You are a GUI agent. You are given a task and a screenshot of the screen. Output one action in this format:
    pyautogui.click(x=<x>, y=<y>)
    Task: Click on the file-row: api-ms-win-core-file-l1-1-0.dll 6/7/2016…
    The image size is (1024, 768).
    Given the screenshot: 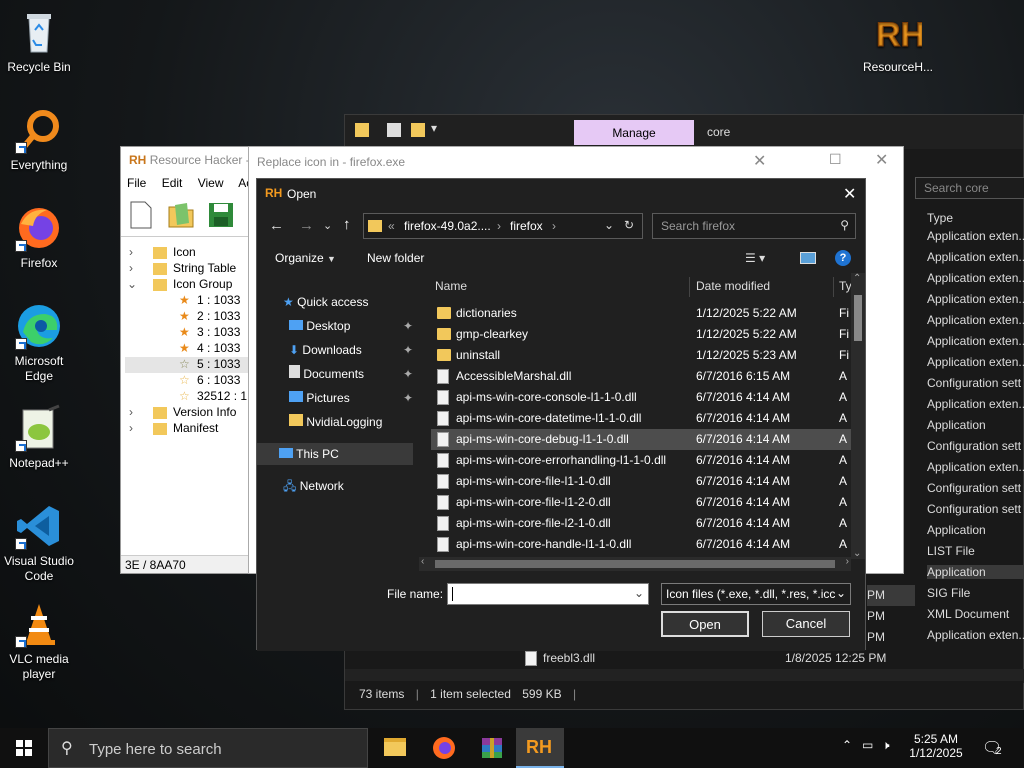 What is the action you would take?
    pyautogui.click(x=641, y=481)
    